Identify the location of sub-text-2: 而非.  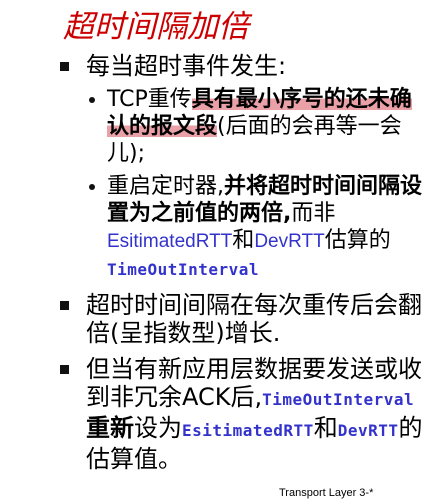
(313, 213).